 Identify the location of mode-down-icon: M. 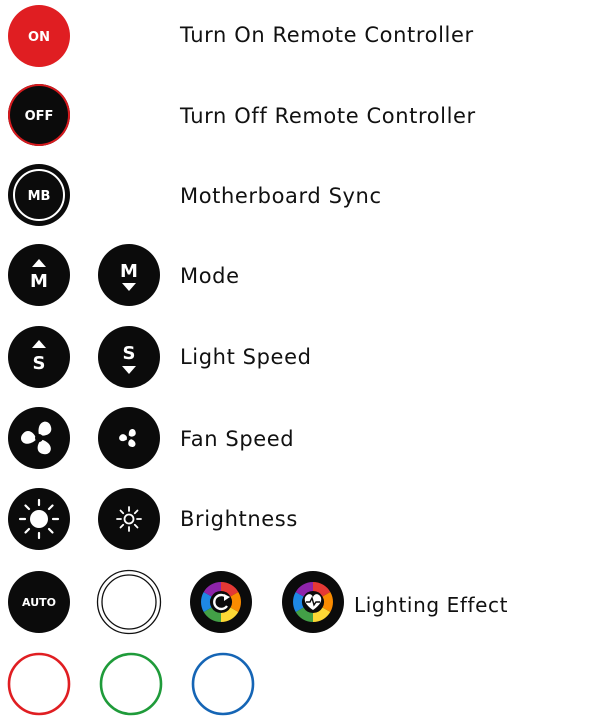
(129, 276).